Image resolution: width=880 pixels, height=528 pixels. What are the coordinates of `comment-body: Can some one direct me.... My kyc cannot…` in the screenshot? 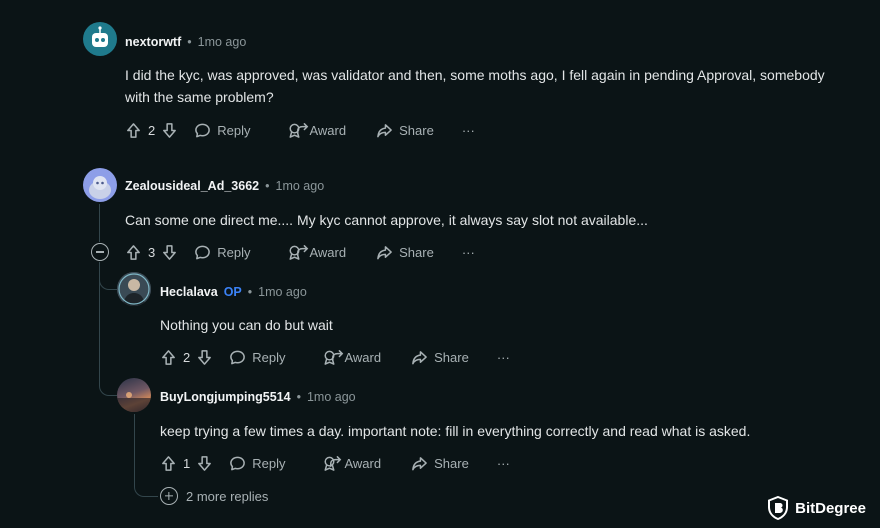 It's located at (386, 220).